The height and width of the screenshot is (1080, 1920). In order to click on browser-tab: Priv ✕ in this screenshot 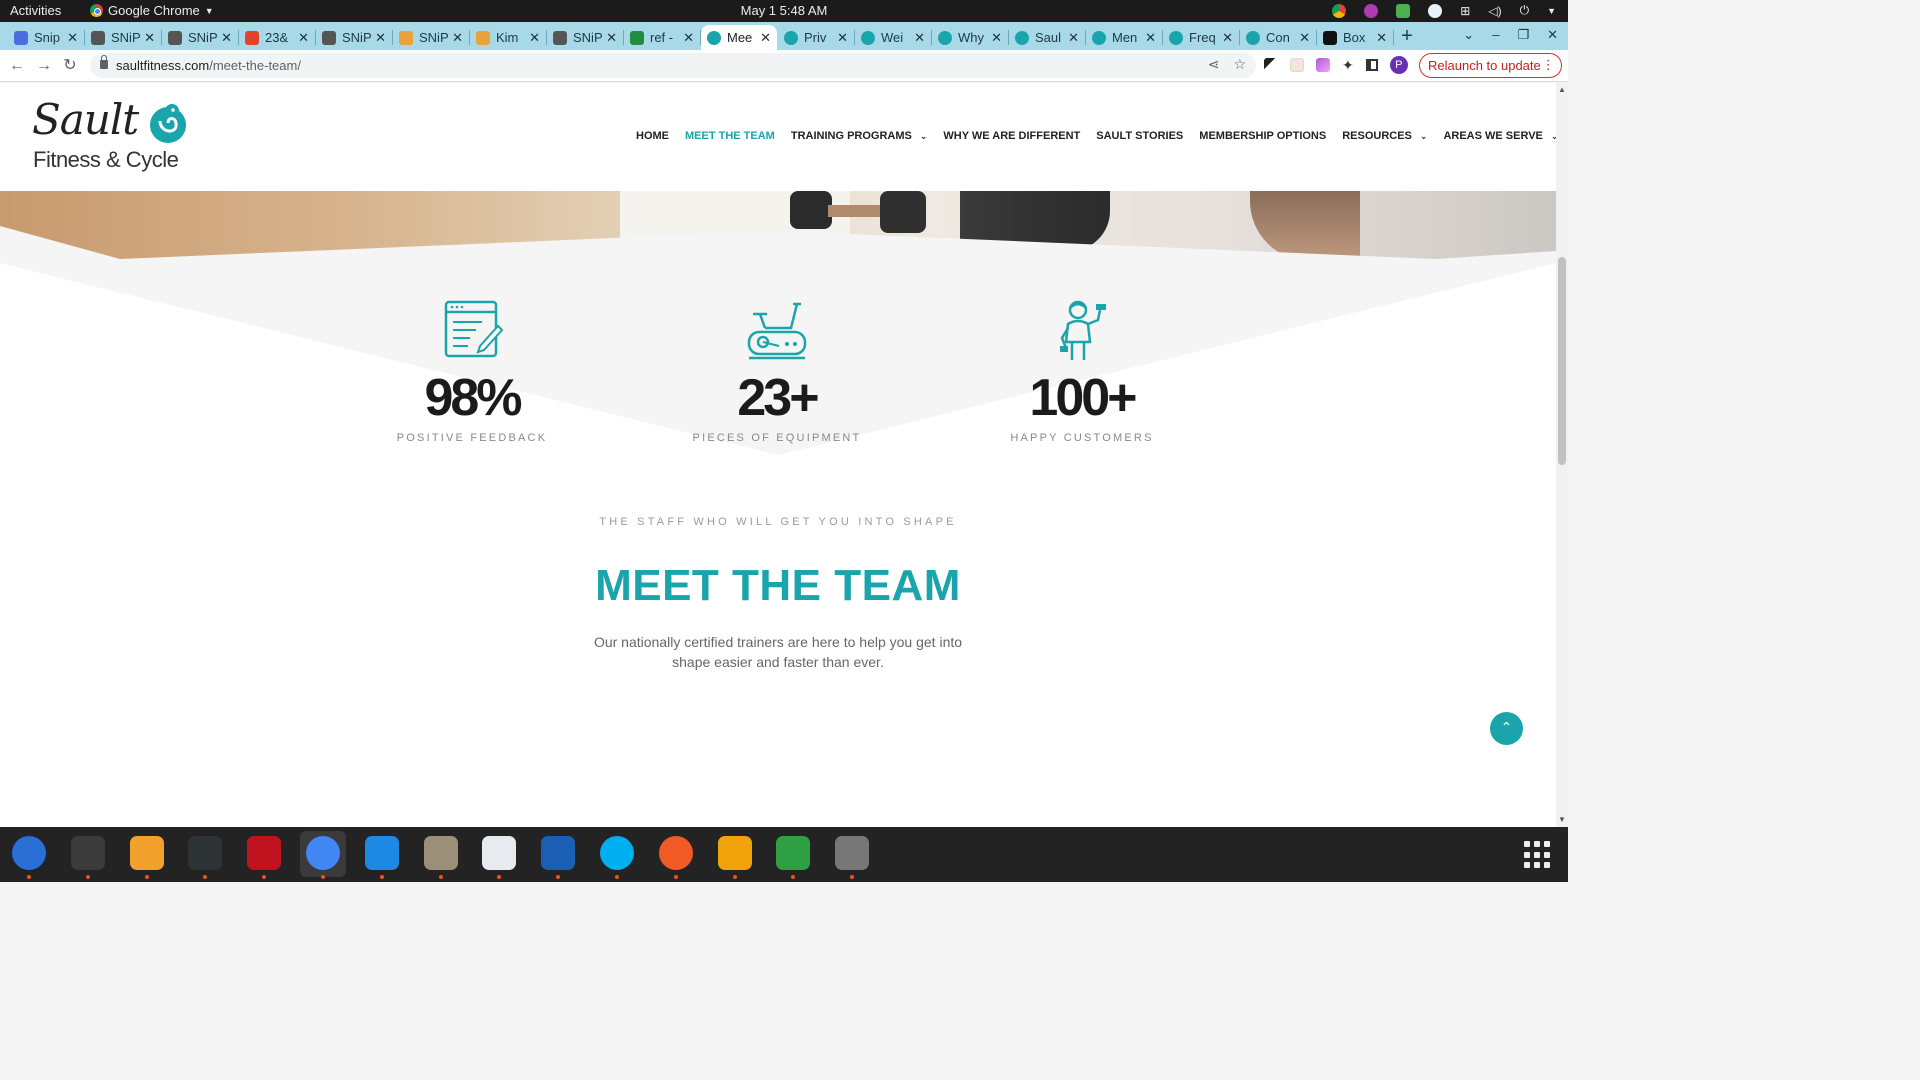, I will do `click(816, 37)`.